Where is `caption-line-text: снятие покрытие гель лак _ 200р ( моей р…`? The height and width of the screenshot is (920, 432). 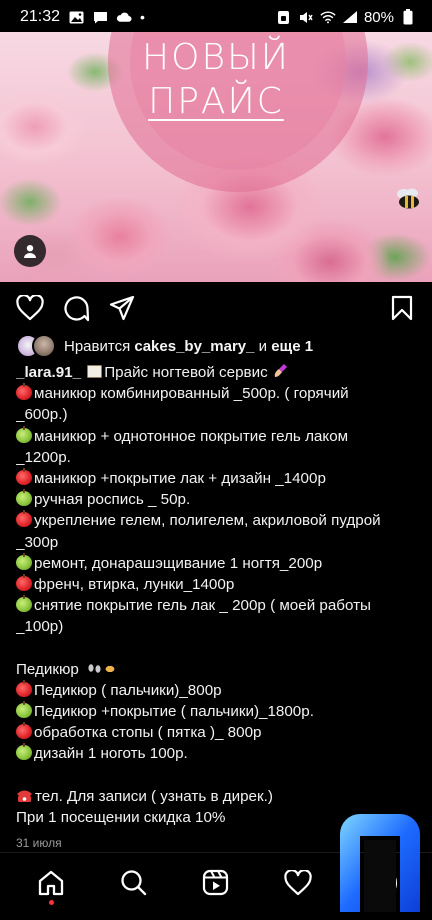 caption-line-text: снятие покрытие гель лак _ 200р ( моей р… is located at coordinates (202, 606).